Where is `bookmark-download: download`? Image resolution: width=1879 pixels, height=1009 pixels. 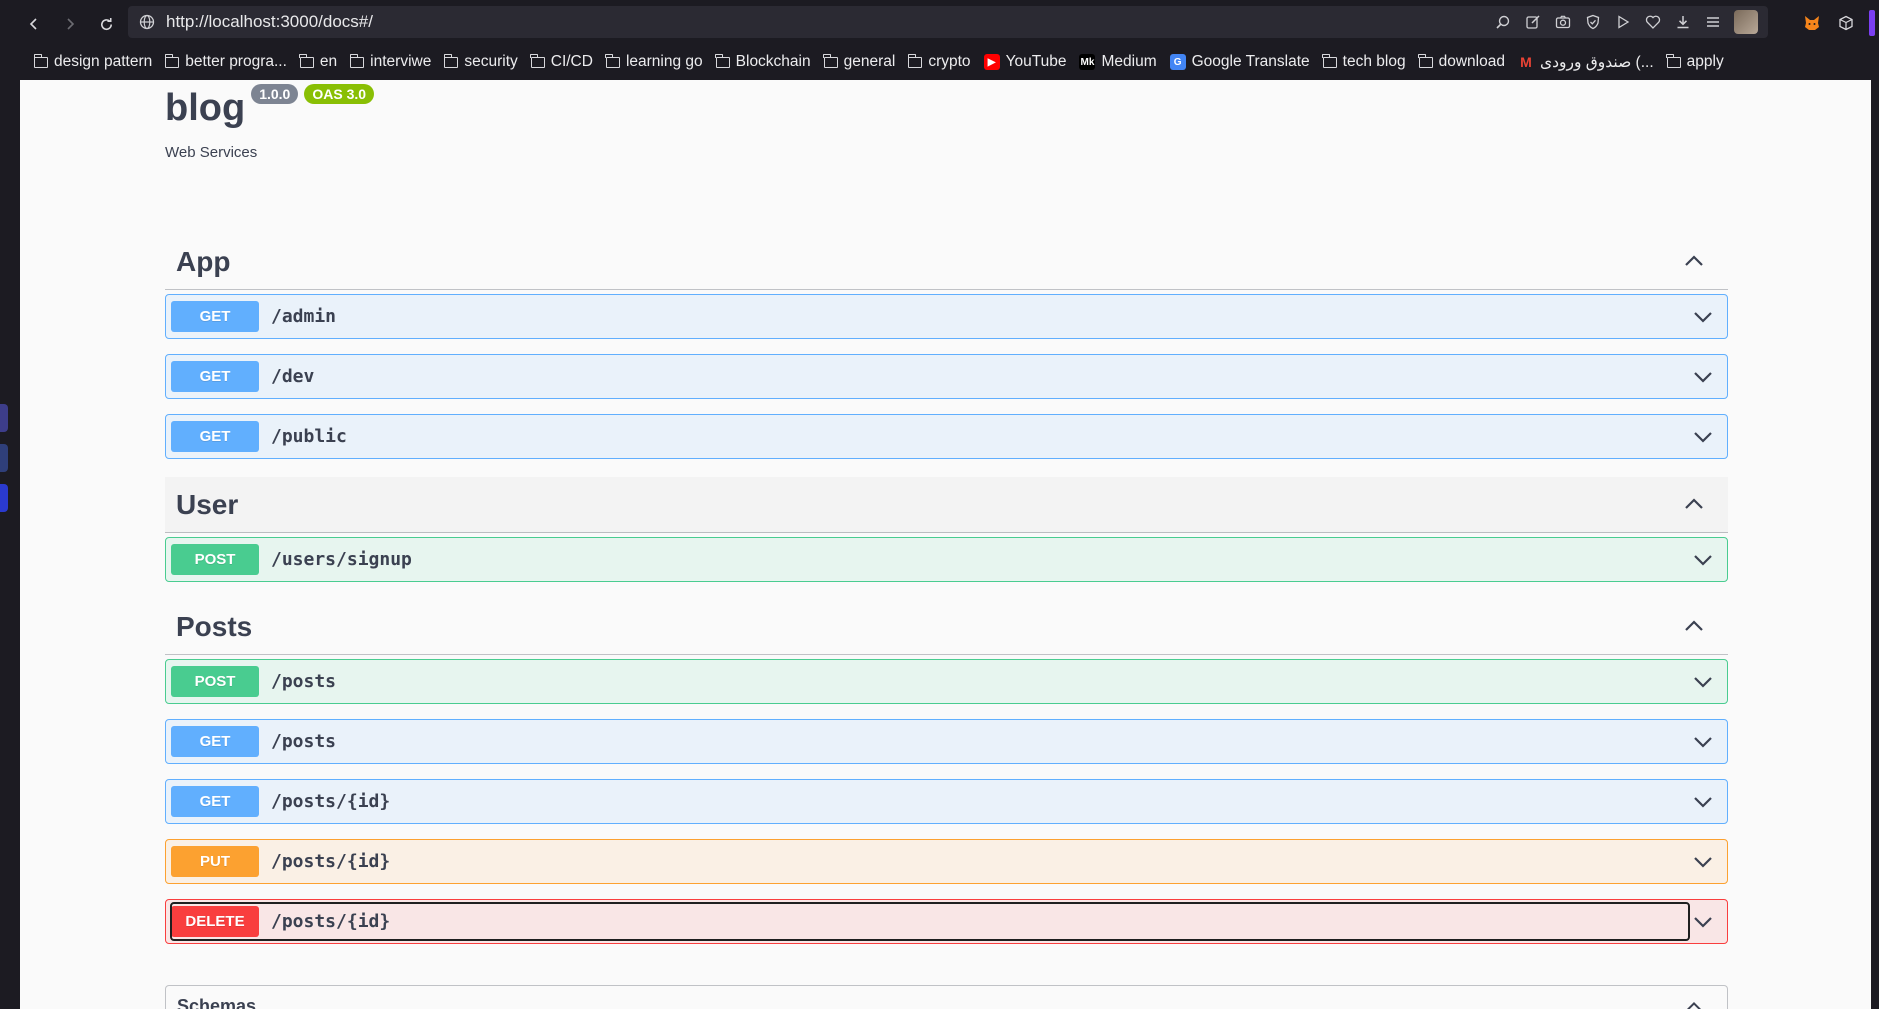
bookmark-download: download is located at coordinates (1461, 62).